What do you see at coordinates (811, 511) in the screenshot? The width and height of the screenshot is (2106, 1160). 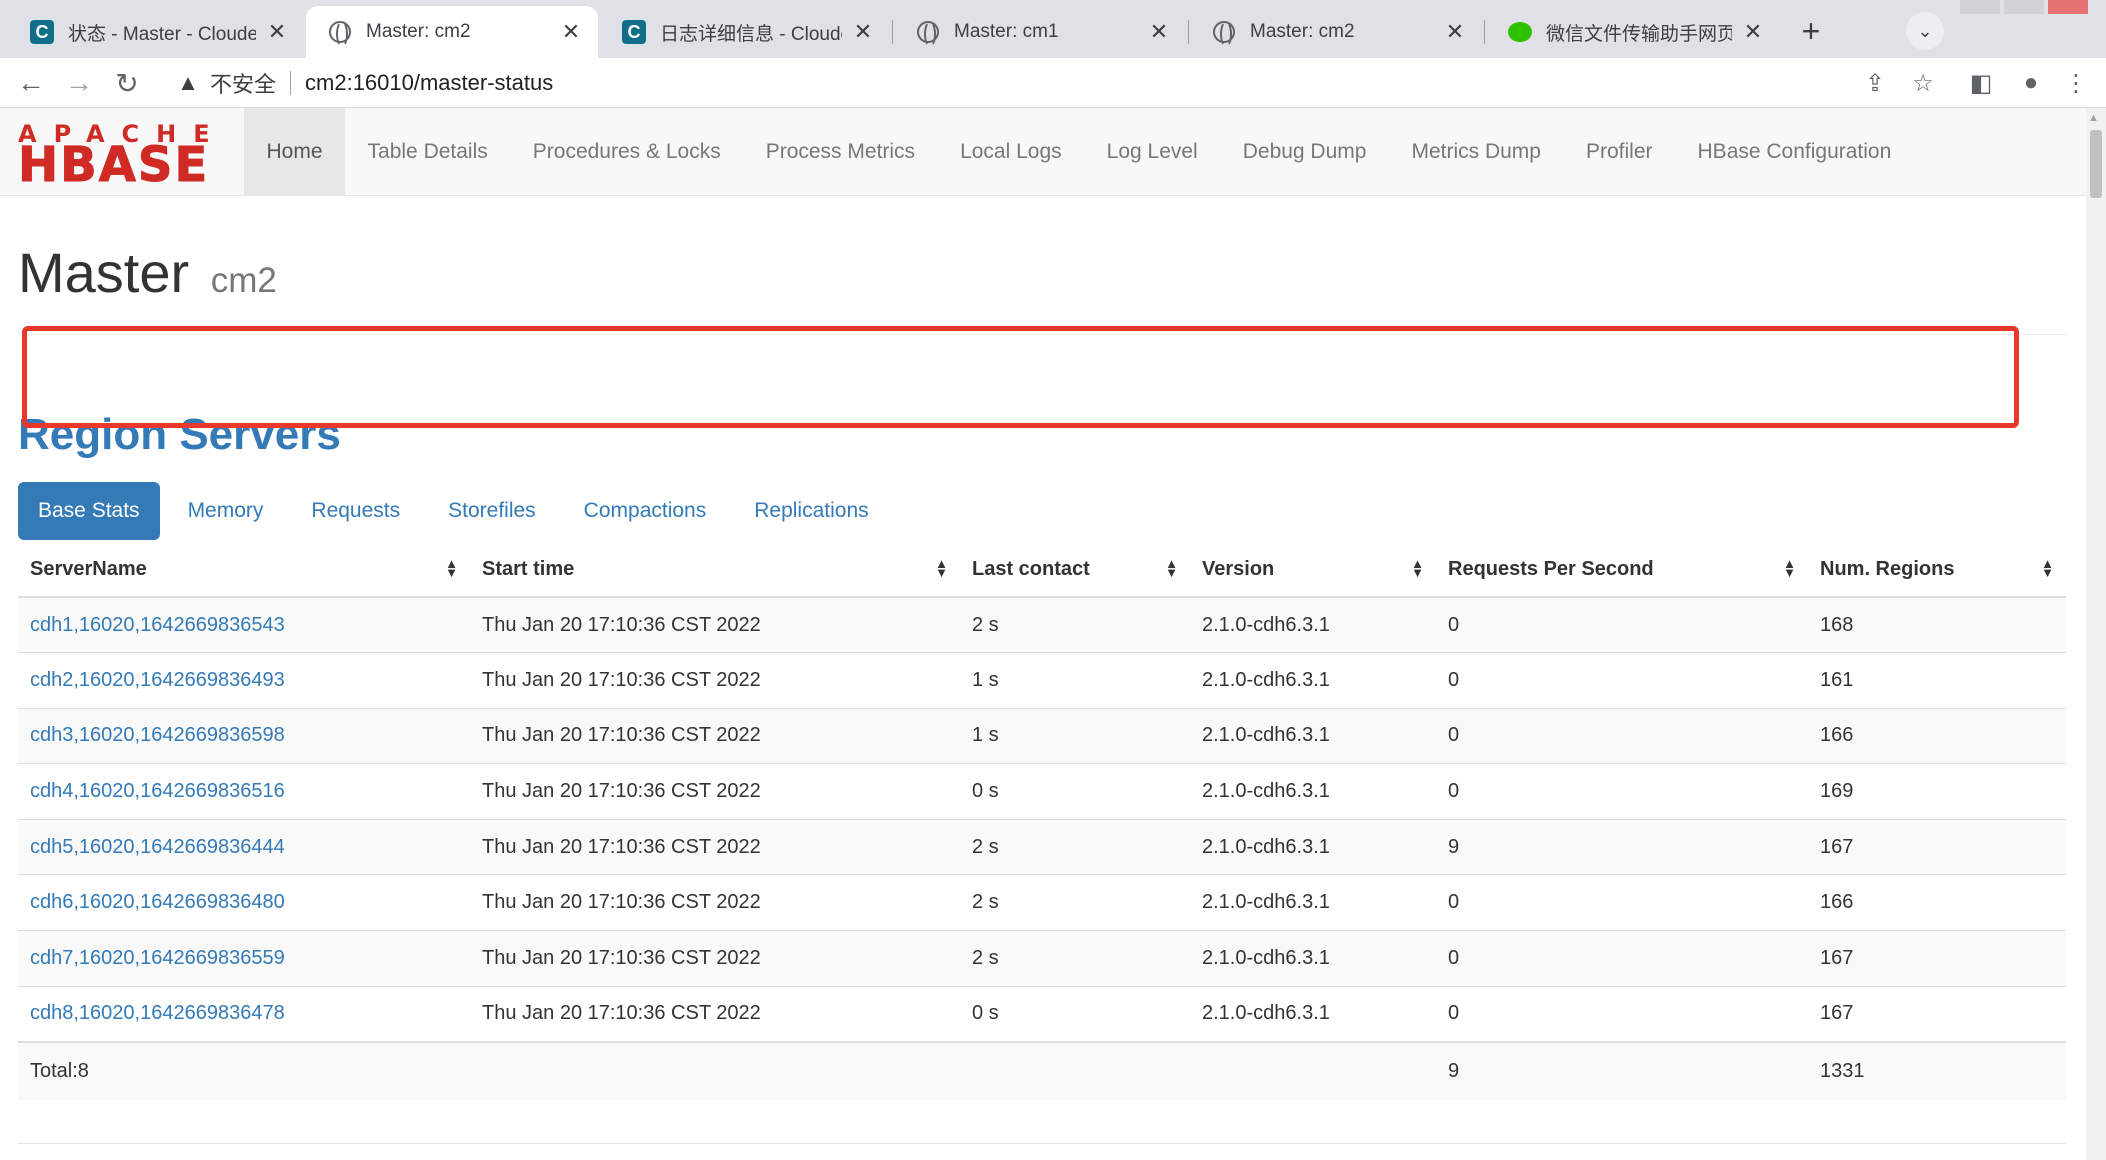 I see `tab-replications: Replications` at bounding box center [811, 511].